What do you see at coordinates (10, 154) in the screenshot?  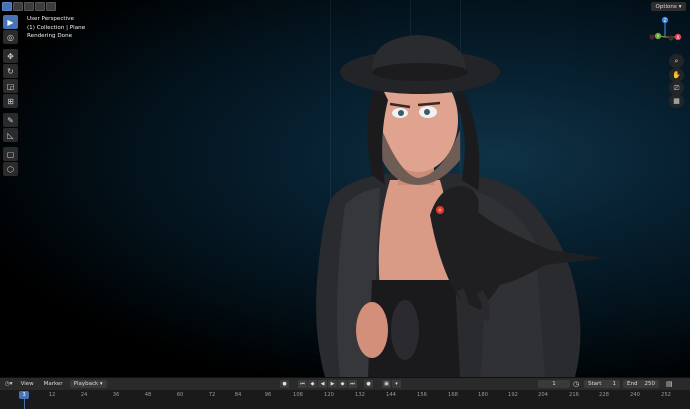 I see `add-cube-tool-icon: ▢` at bounding box center [10, 154].